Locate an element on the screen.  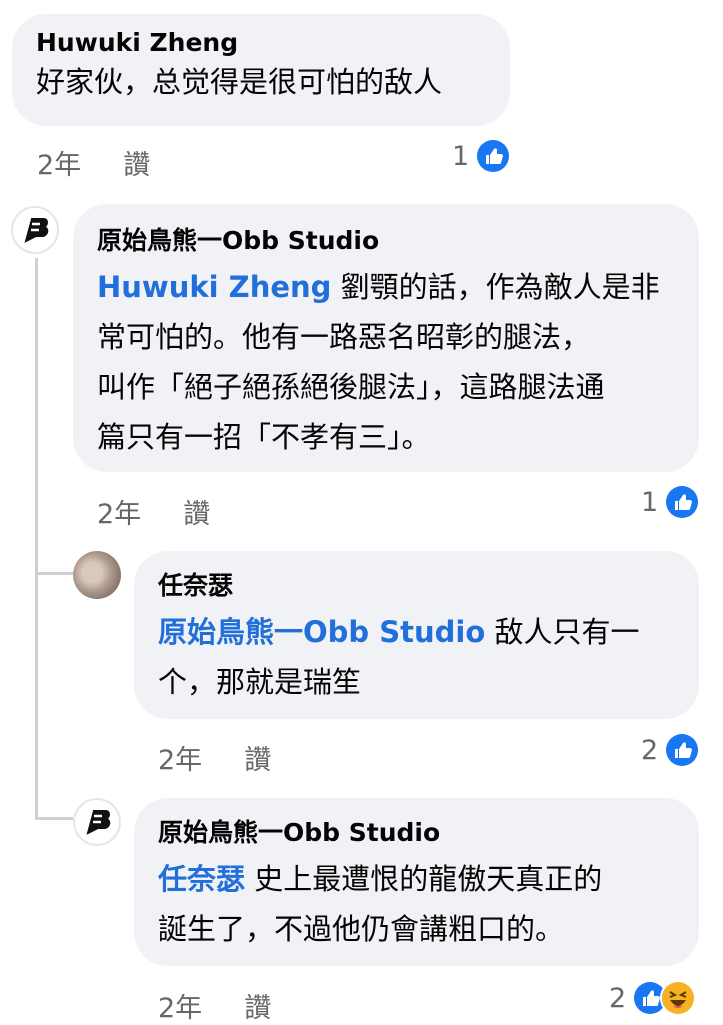
comment-bubble: Huwuki Zheng 好家伙，总觉得是很可怕的敌人 is located at coordinates (261, 70).